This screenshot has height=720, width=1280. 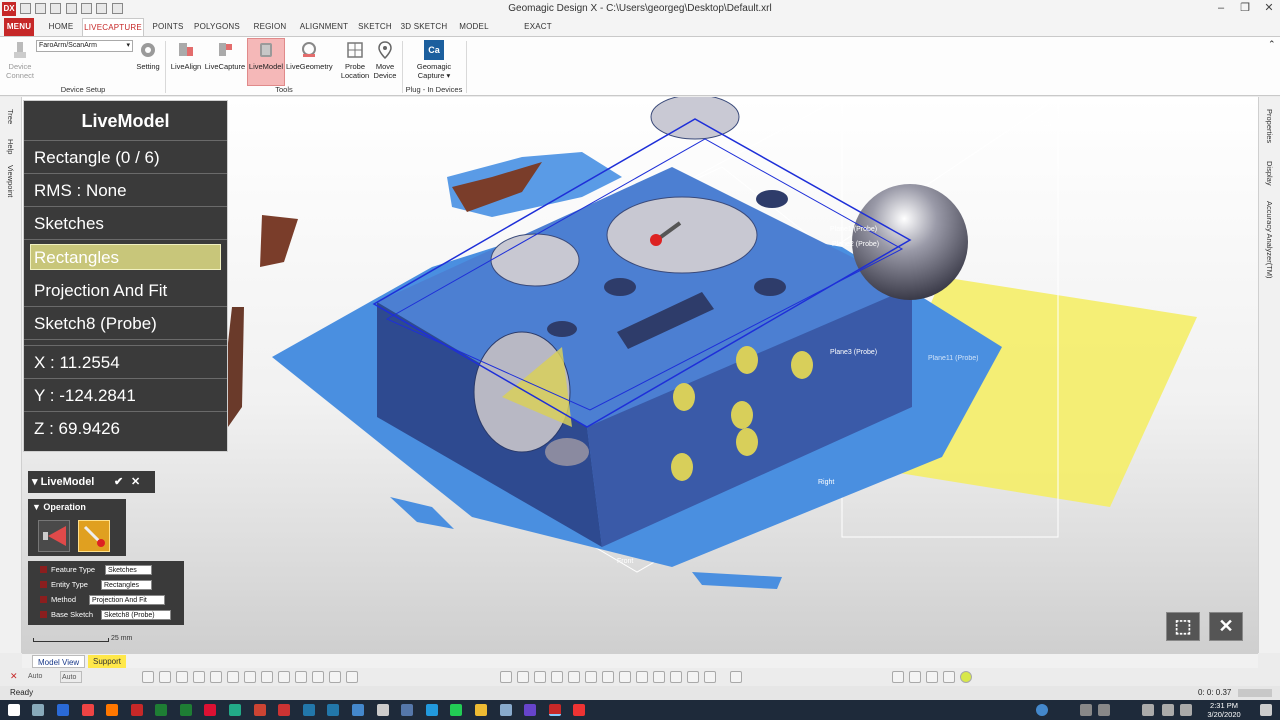 I want to click on skype-icon, so click(x=432, y=710).